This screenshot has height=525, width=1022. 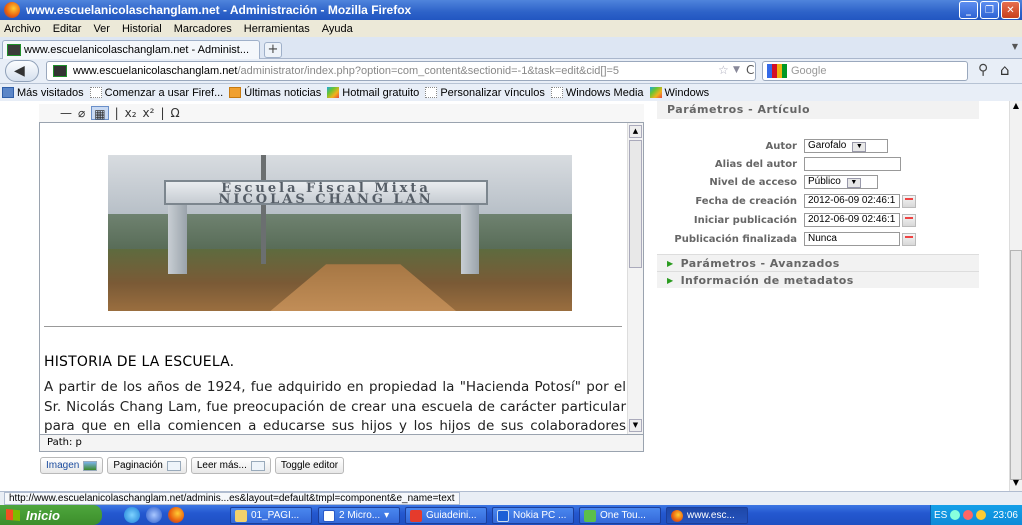 What do you see at coordinates (736, 70) in the screenshot?
I see `url-history-dropdown-icon: ▼` at bounding box center [736, 70].